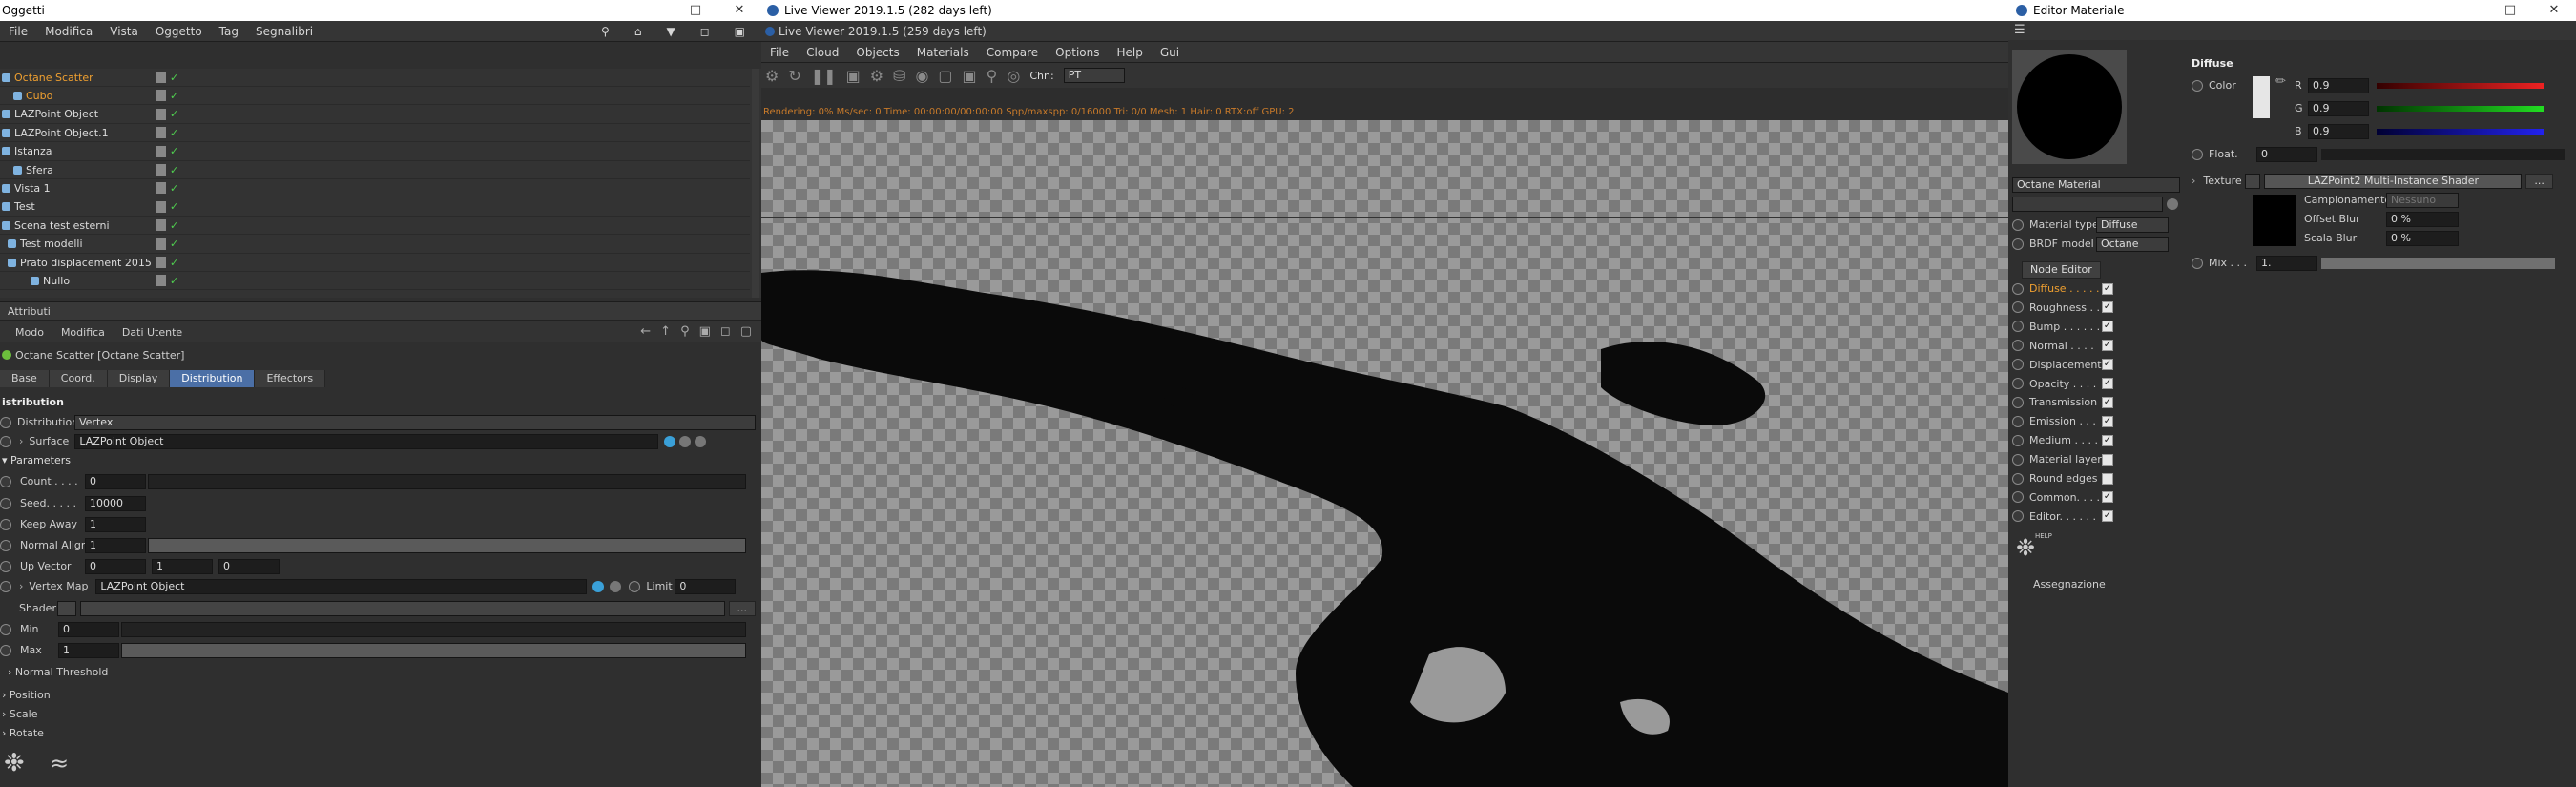 This screenshot has width=2576, height=787. Describe the element at coordinates (14, 763) in the screenshot. I see `help-octane-icon: ❉` at that location.